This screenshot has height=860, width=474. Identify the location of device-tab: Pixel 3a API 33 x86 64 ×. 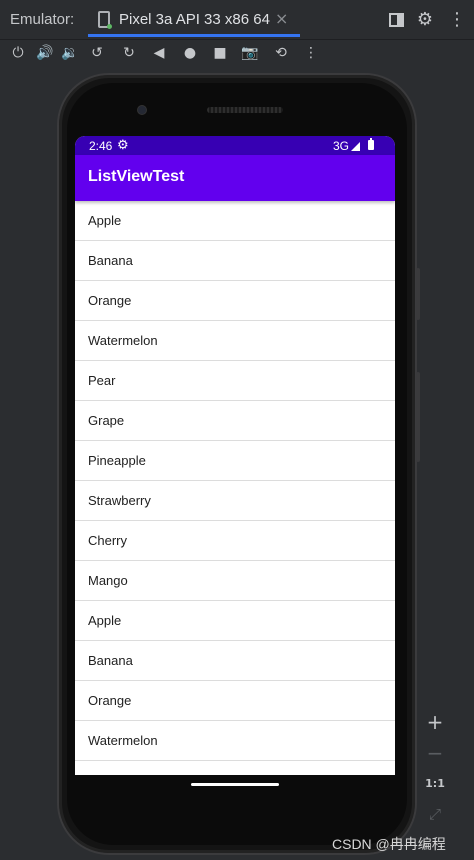
(194, 20).